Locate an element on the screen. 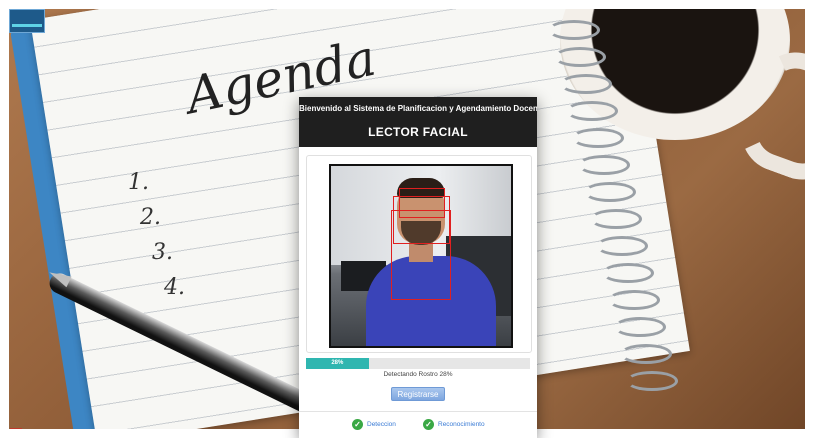 Image resolution: width=814 pixels, height=438 pixels. list-number: 2. is located at coordinates (150, 217).